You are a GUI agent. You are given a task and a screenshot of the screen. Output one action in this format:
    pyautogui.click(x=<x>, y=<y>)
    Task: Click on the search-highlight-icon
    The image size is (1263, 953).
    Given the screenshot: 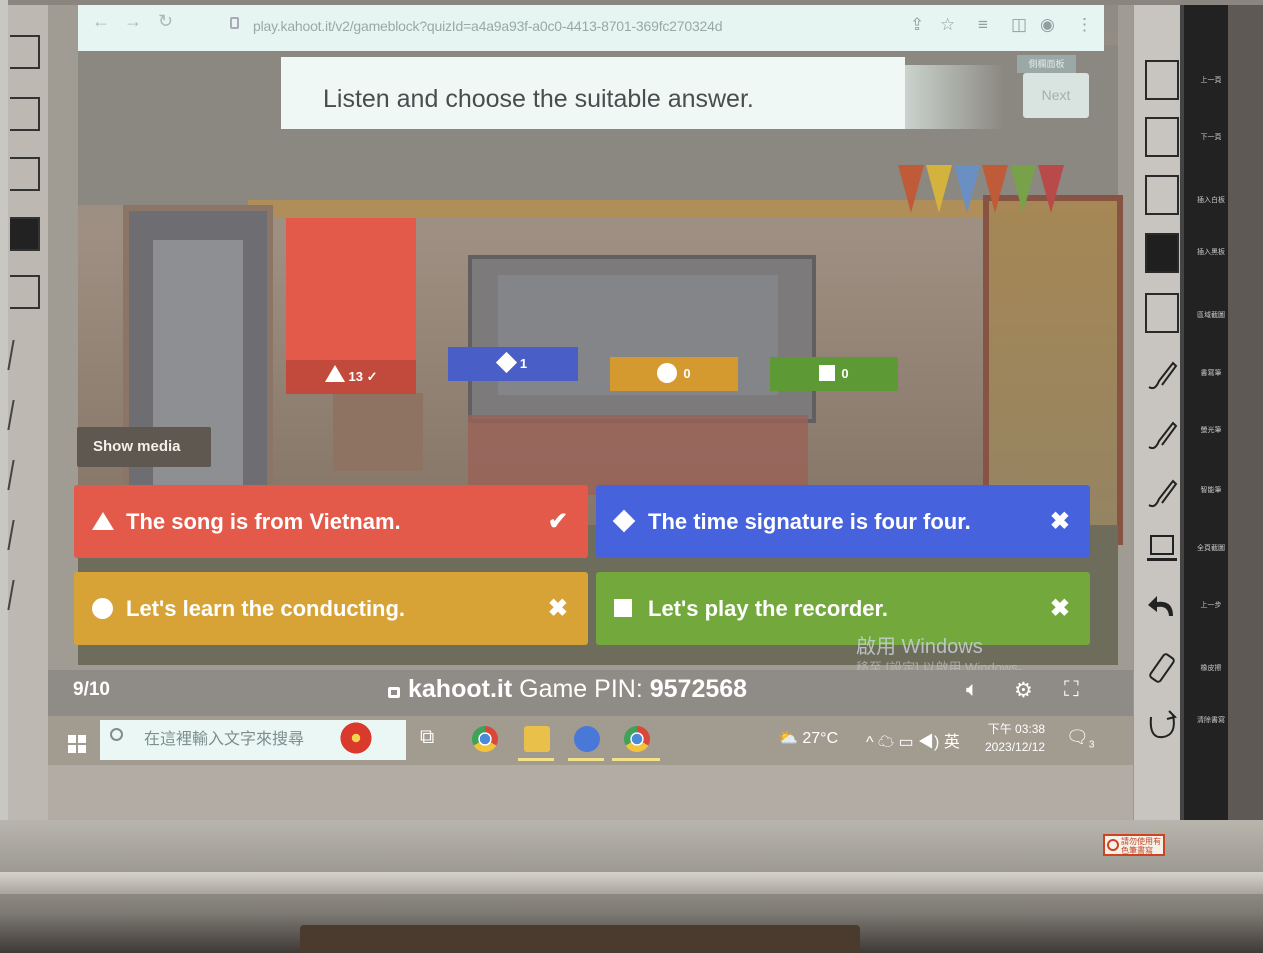 What is the action you would take?
    pyautogui.click(x=356, y=738)
    